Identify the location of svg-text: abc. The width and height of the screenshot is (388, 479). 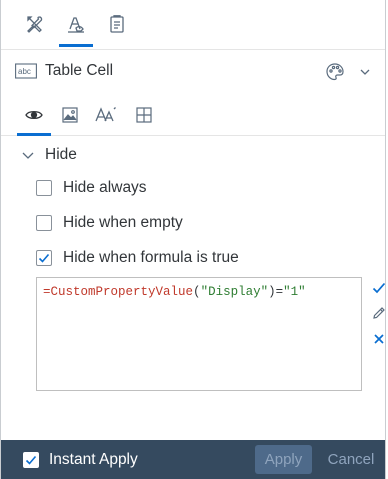
(24, 71).